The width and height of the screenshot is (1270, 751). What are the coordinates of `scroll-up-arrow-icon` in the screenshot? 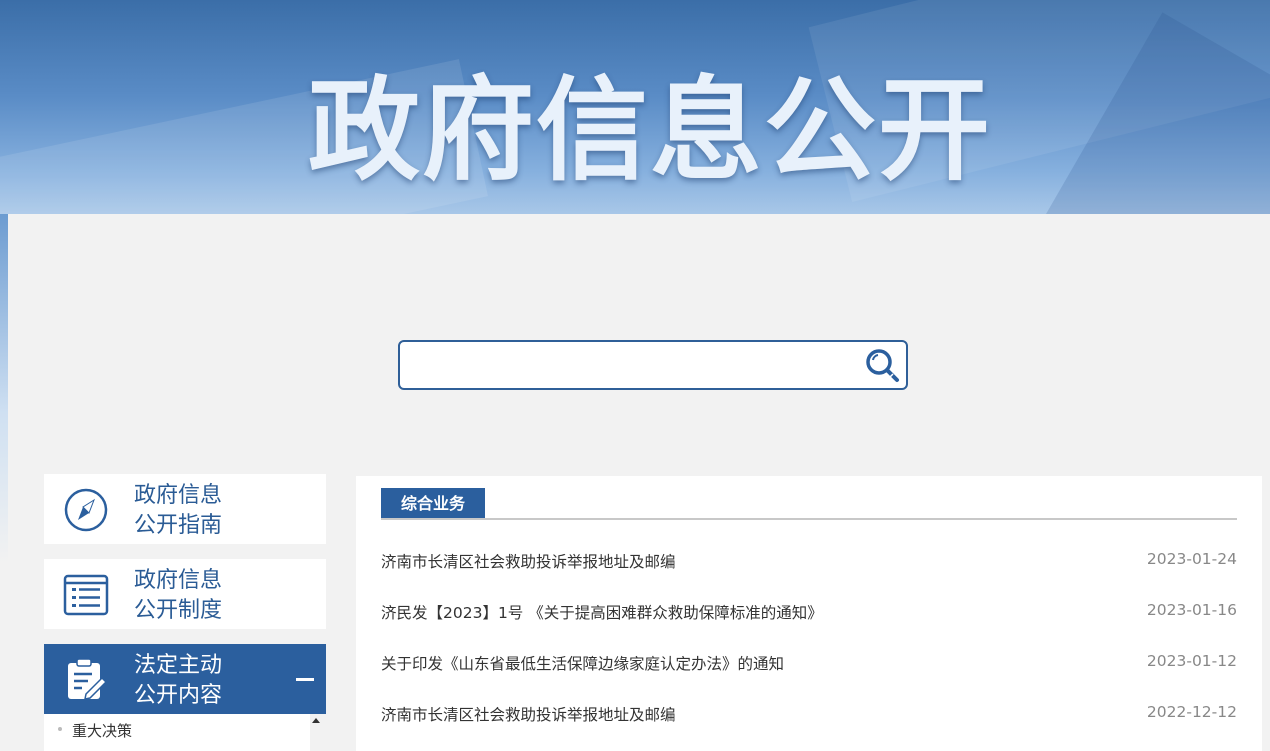 It's located at (316, 720).